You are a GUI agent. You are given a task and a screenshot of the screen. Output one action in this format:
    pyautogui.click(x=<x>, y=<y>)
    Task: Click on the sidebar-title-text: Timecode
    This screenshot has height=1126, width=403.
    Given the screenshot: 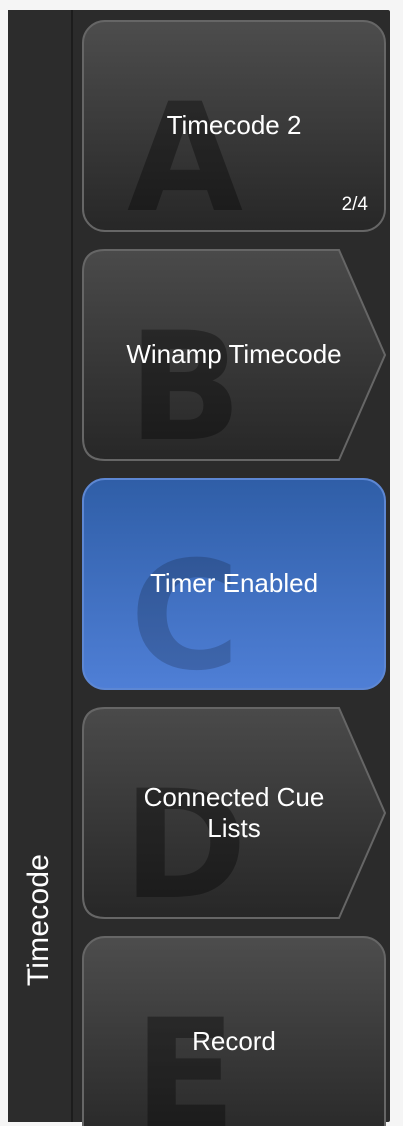 What is the action you would take?
    pyautogui.click(x=39, y=920)
    